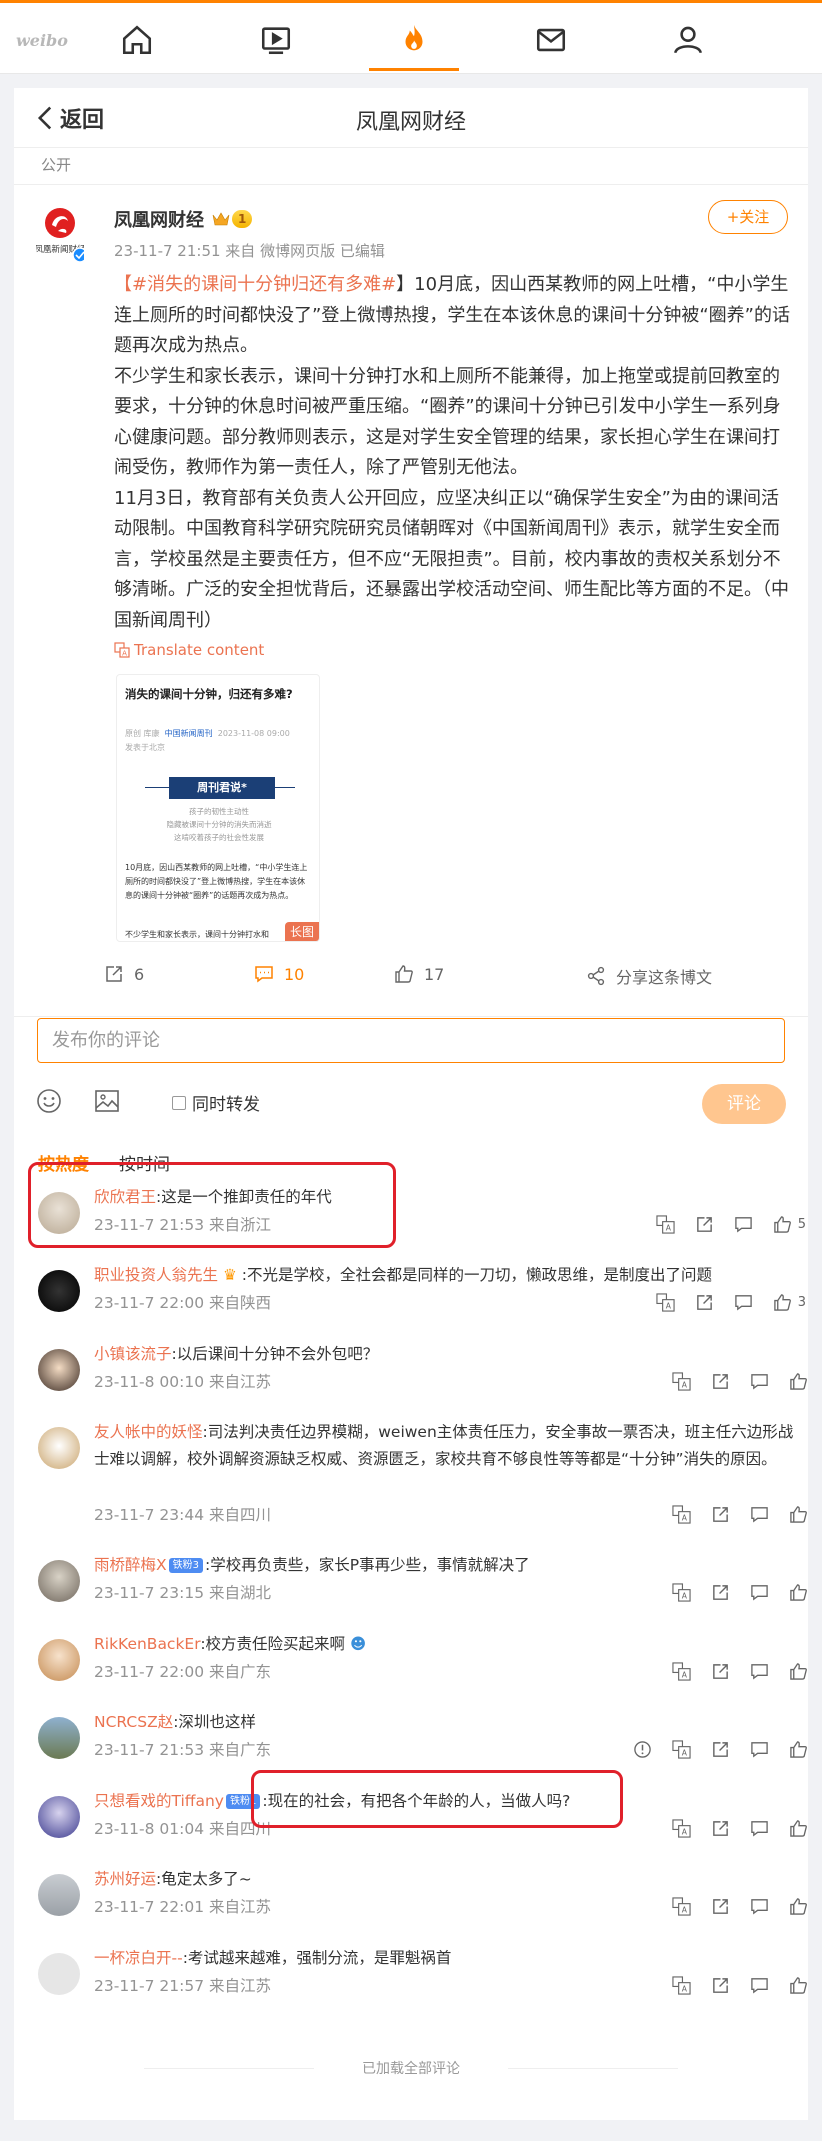  What do you see at coordinates (189, 650) in the screenshot?
I see `translate-button: A Translate content` at bounding box center [189, 650].